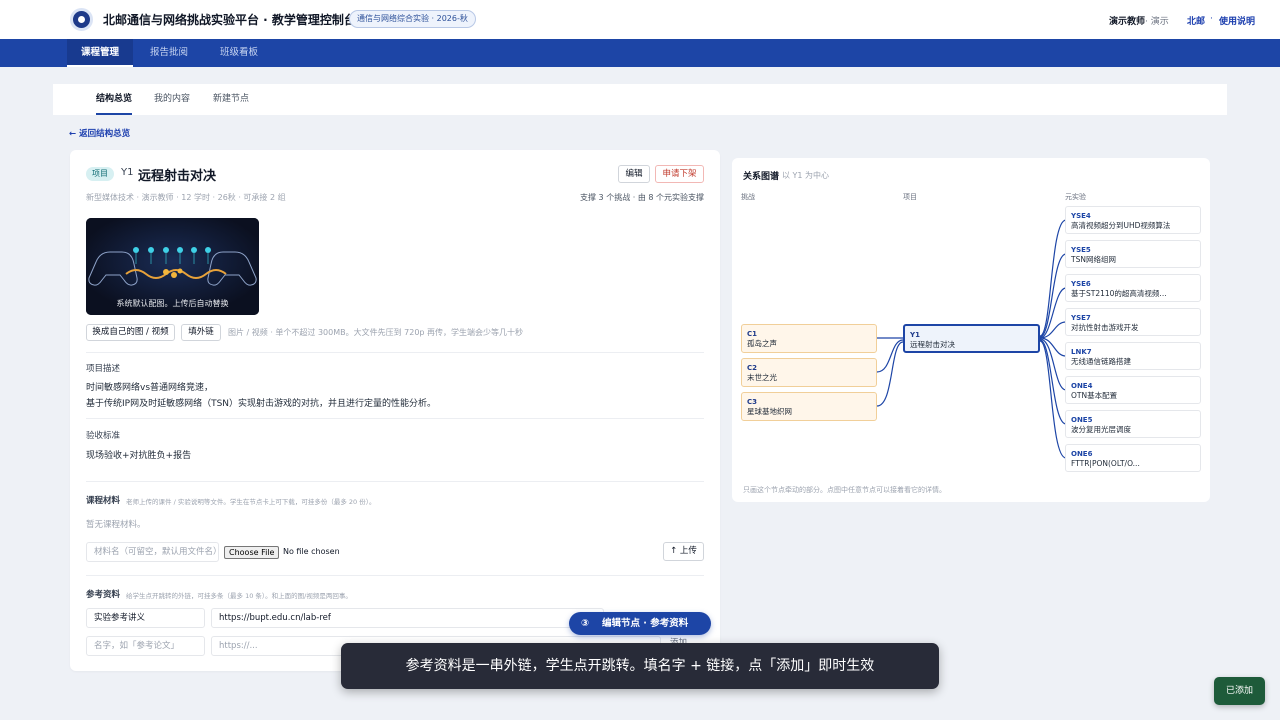 This screenshot has height=720, width=1280. What do you see at coordinates (762, 377) in the screenshot?
I see `node-name: 末世之光` at bounding box center [762, 377].